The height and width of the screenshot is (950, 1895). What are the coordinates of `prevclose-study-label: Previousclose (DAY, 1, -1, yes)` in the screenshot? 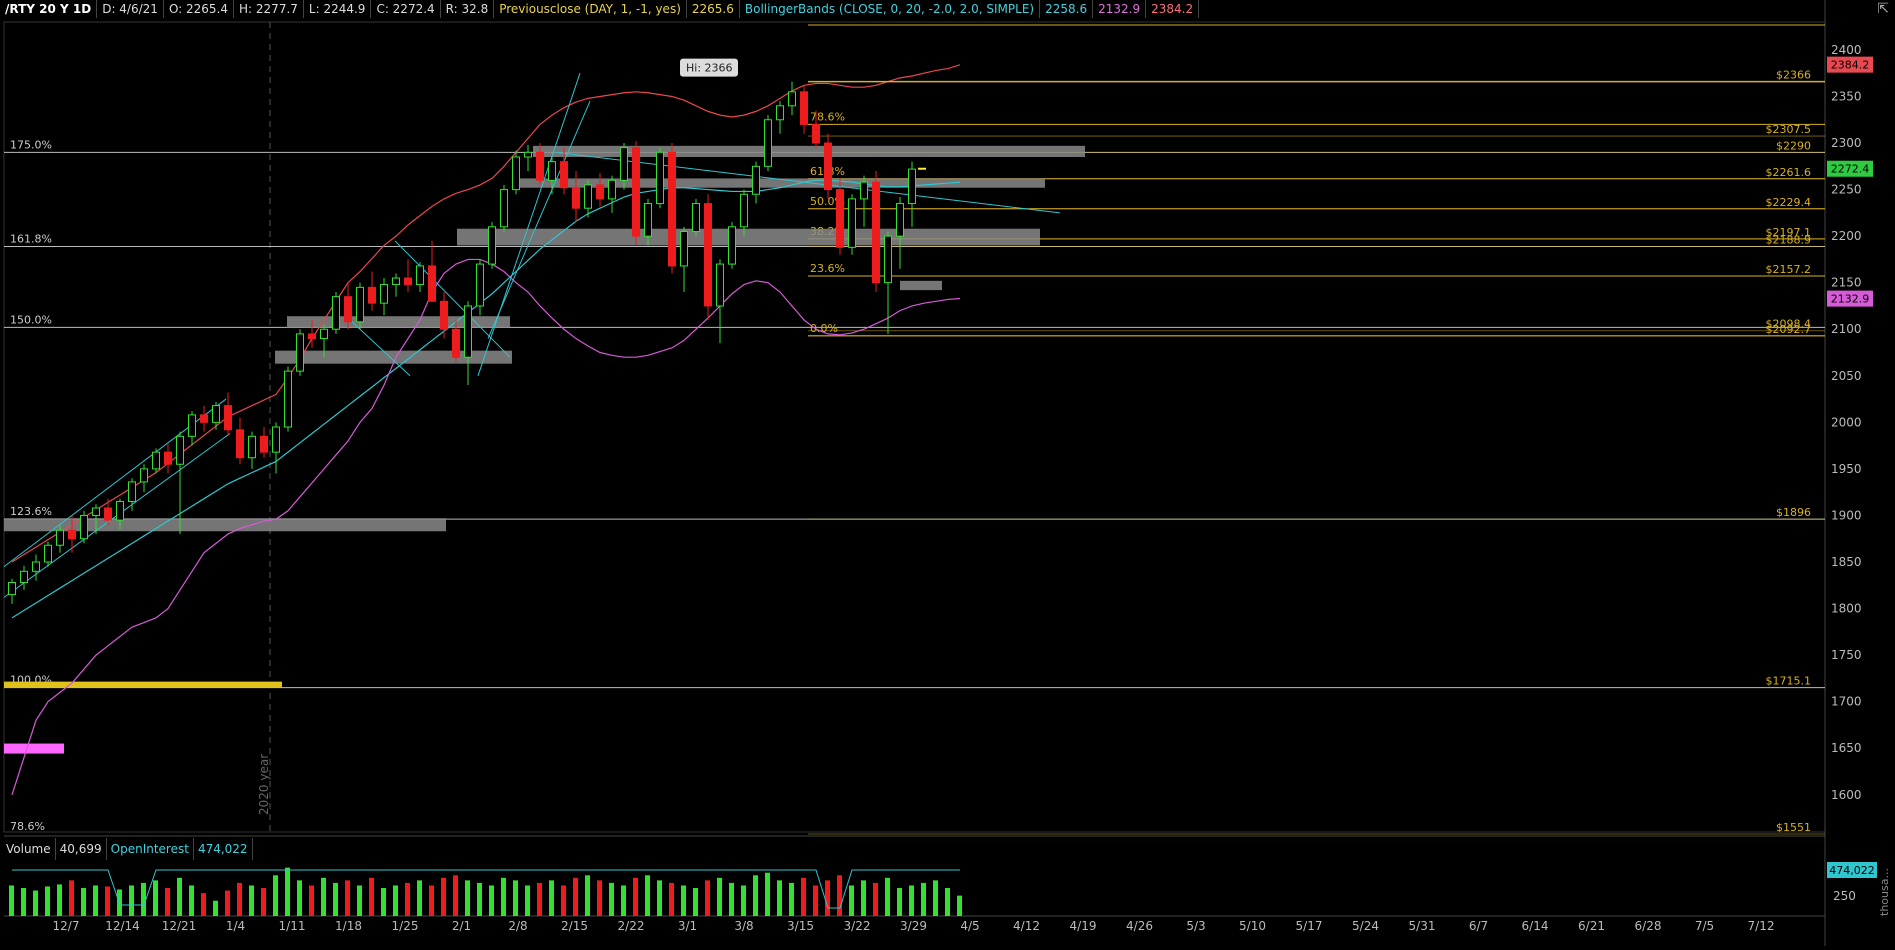 It's located at (590, 9).